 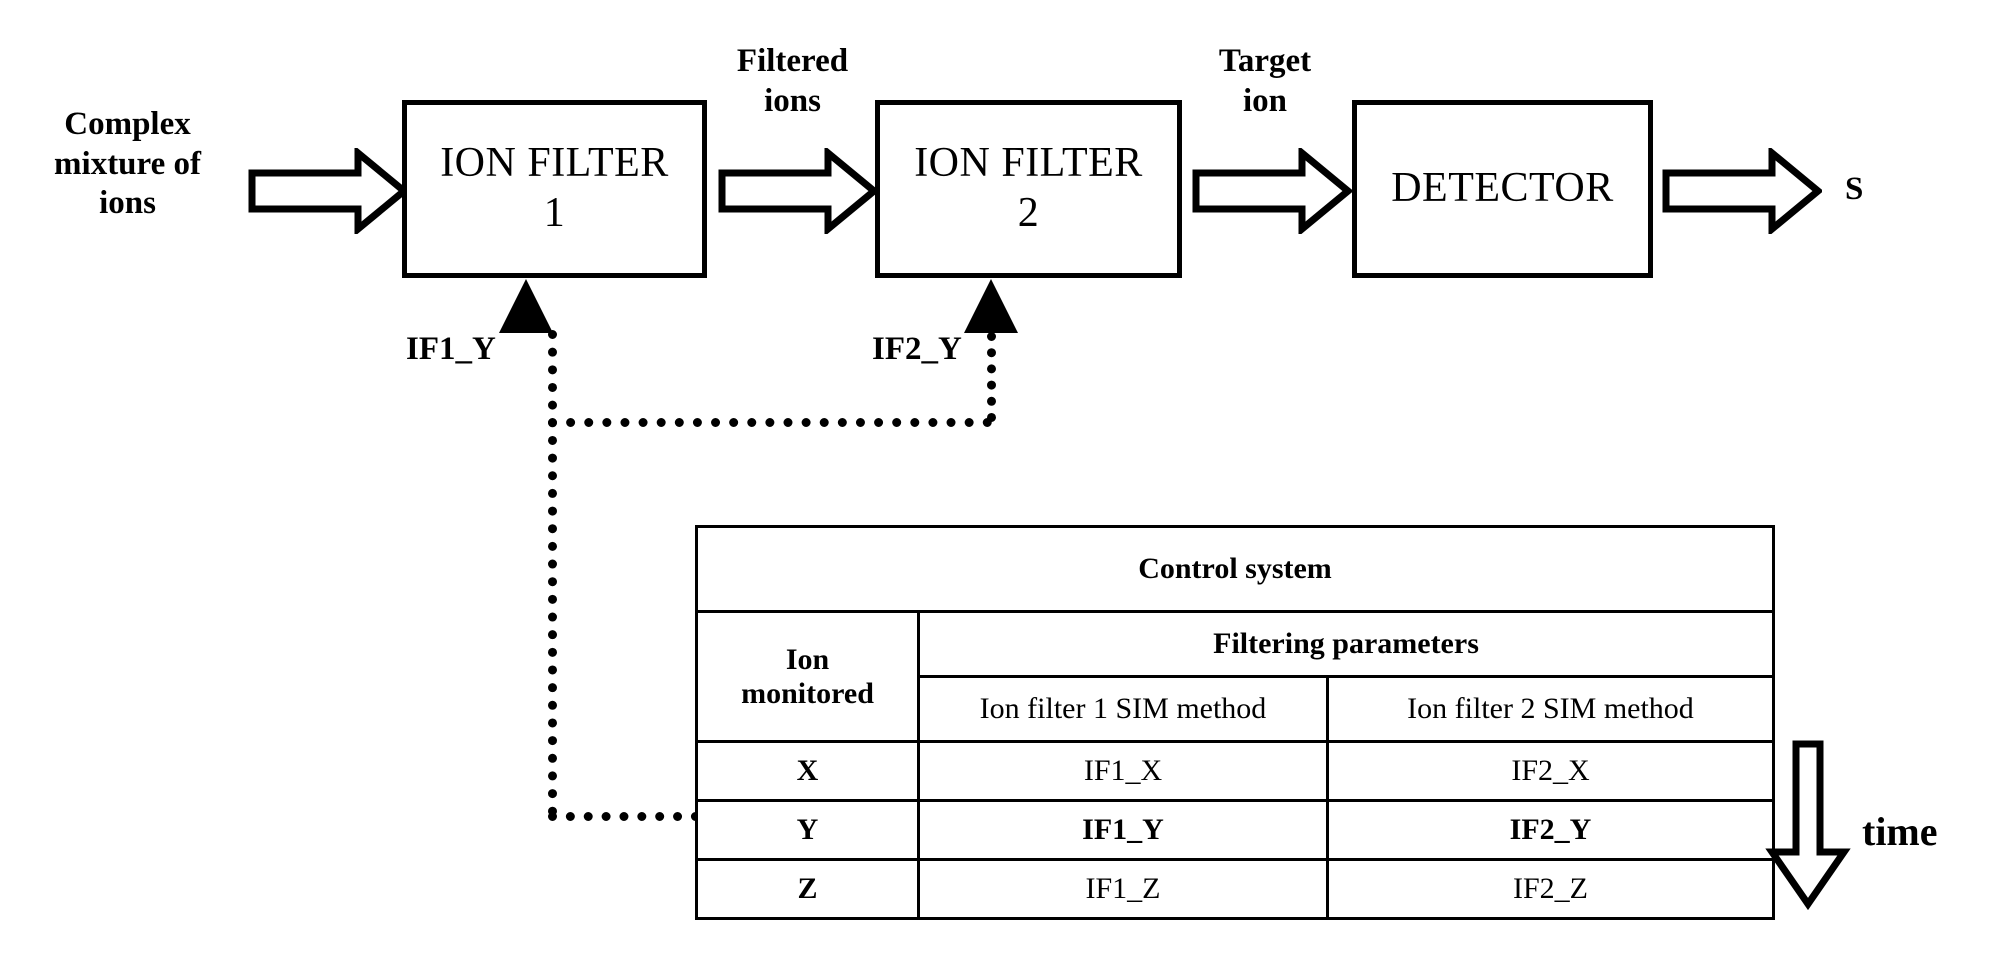 I want to click on table-row-highlighted: Y IF1_Y IF2_Y, so click(x=1235, y=830).